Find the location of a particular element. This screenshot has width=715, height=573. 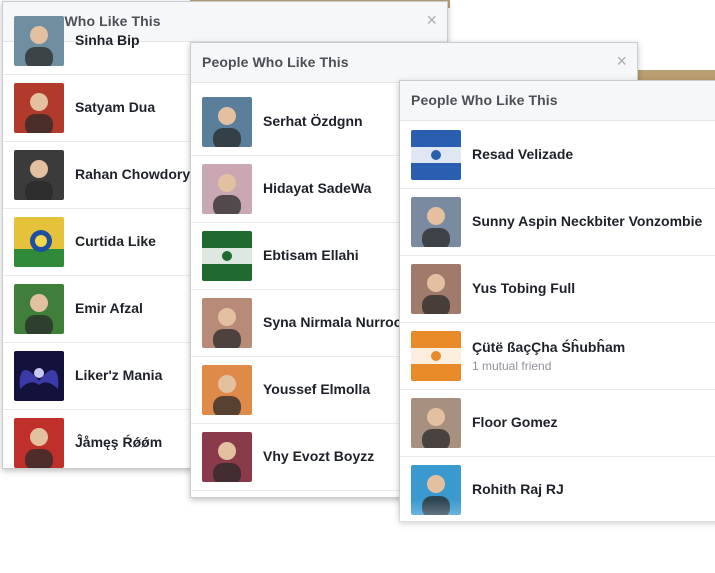

close-icon: × is located at coordinates (621, 61).